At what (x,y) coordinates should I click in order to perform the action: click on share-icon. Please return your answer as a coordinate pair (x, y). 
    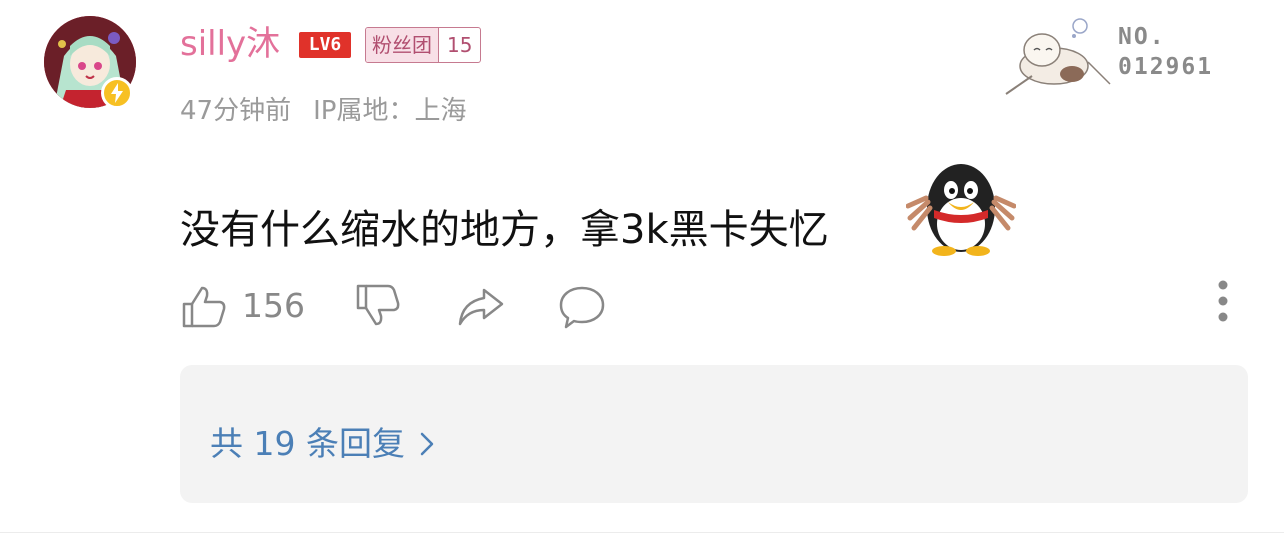
    Looking at the image, I should click on (481, 307).